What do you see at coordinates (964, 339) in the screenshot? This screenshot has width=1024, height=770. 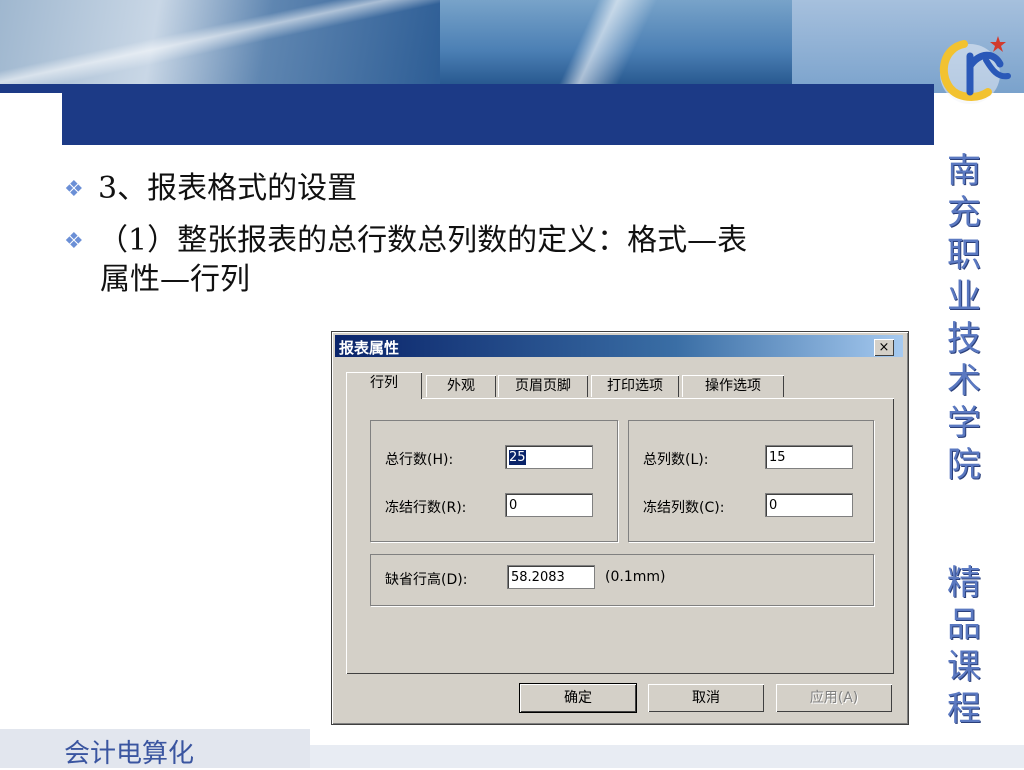 I see `college-name-char: 技` at bounding box center [964, 339].